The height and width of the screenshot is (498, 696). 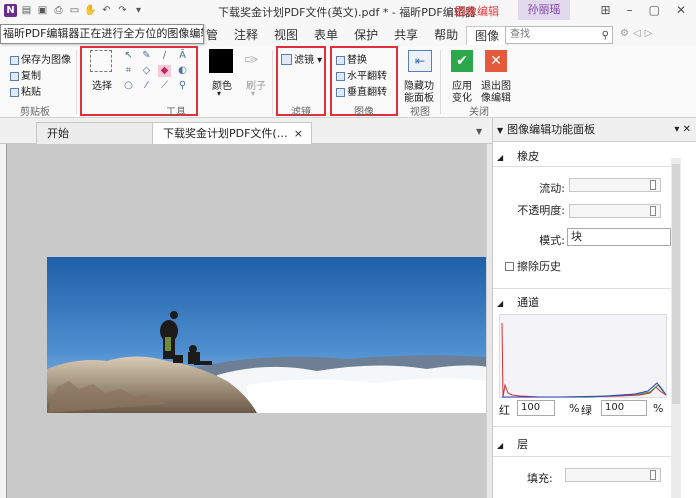 What do you see at coordinates (164, 86) in the screenshot?
I see `smudge-icon: ⟋` at bounding box center [164, 86].